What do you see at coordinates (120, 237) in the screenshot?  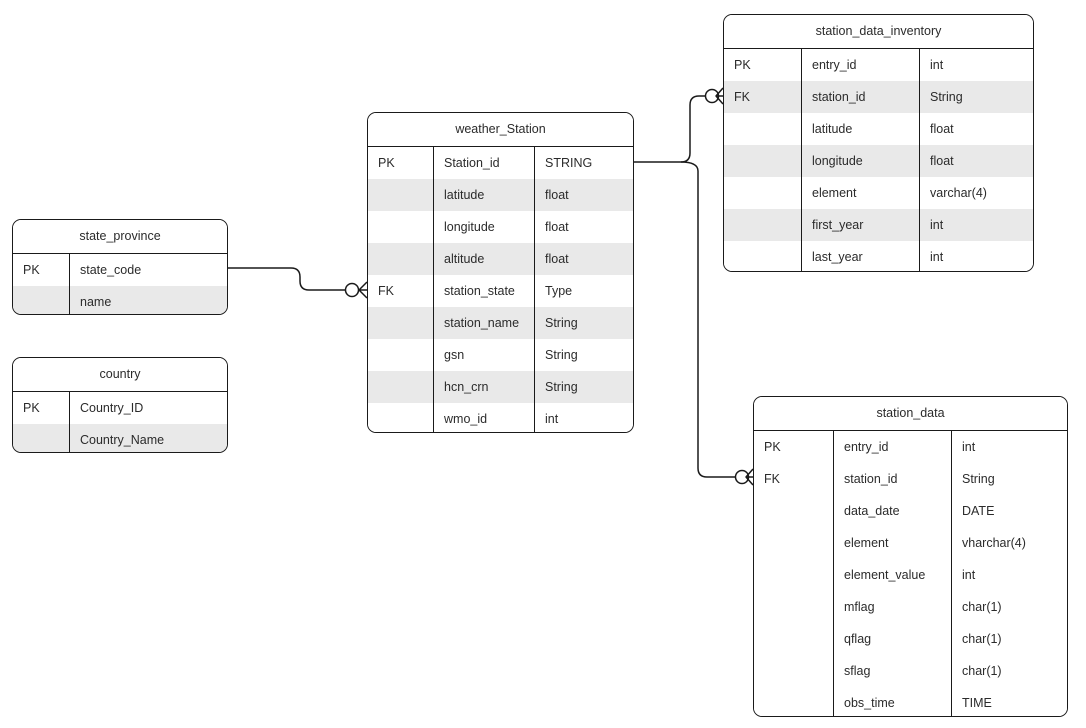 I see `entity-title-state_province: state_province` at bounding box center [120, 237].